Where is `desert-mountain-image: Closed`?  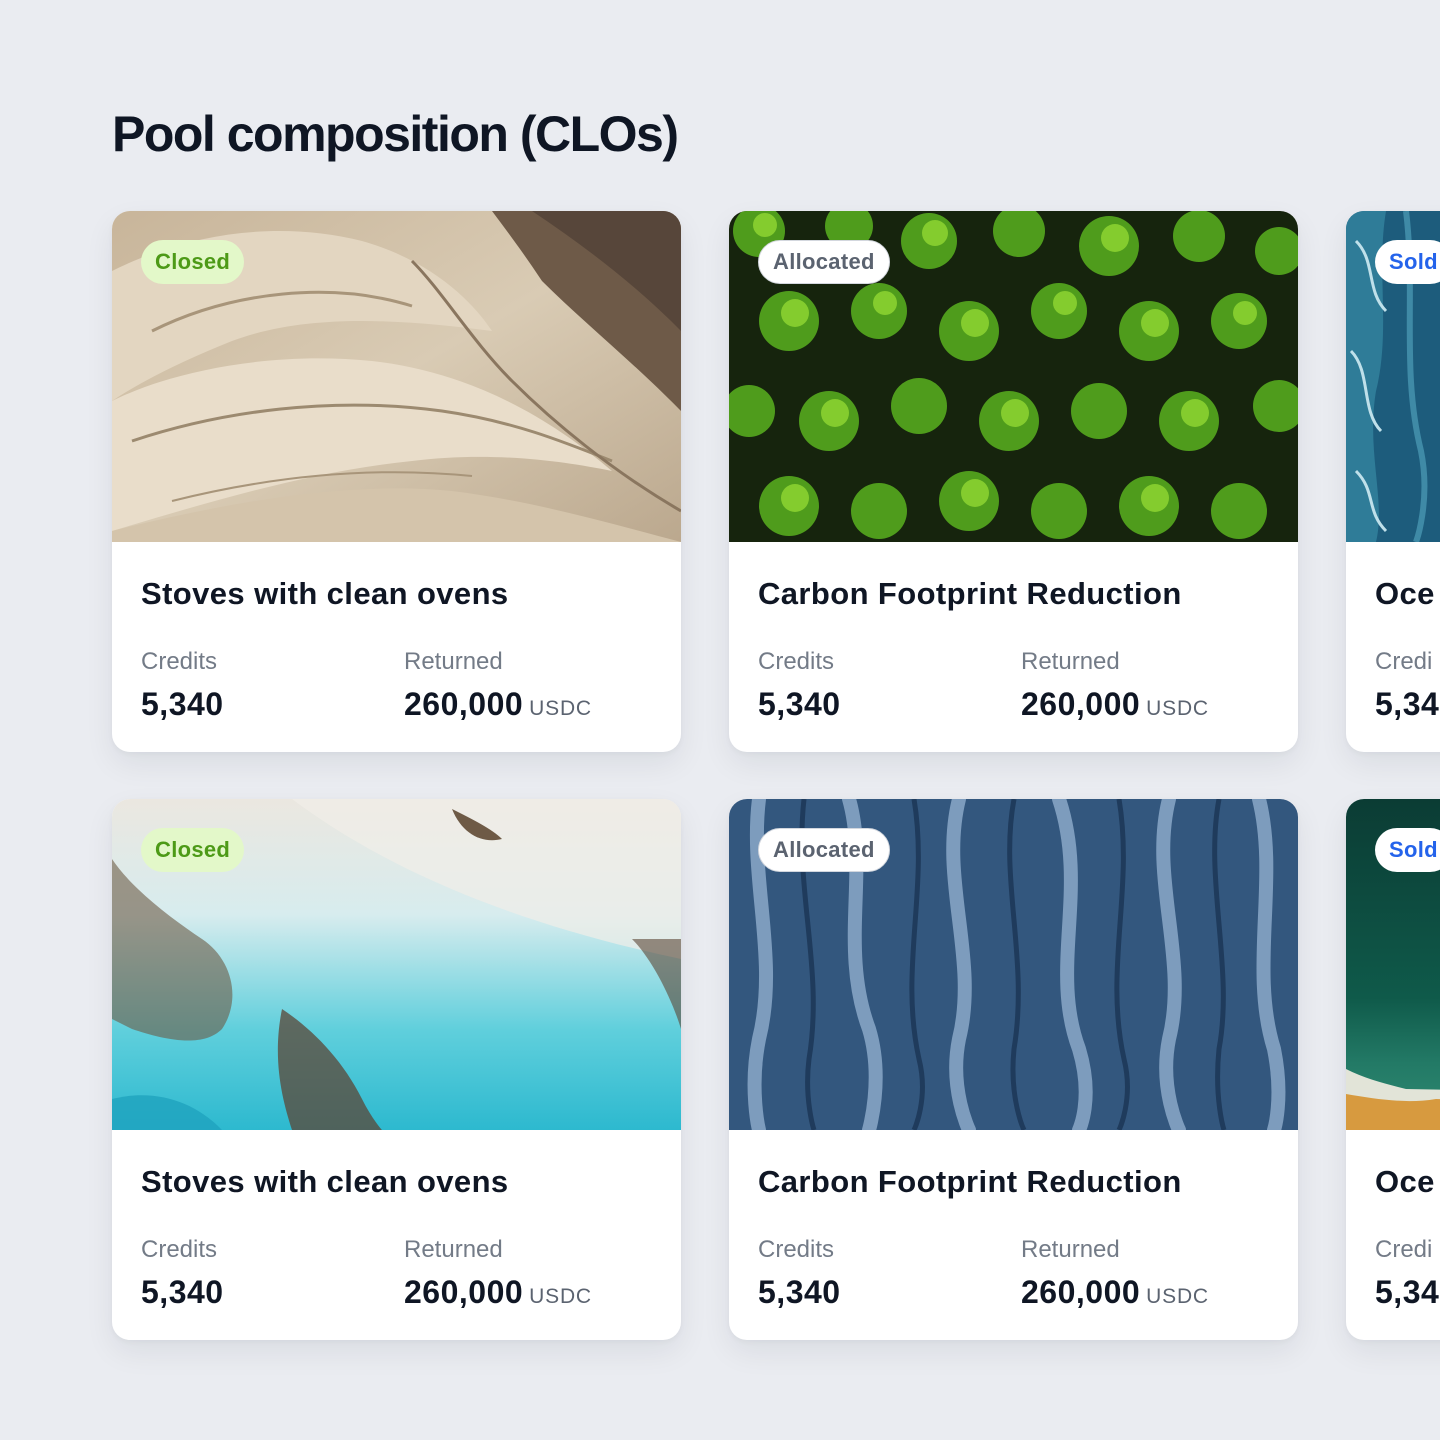 desert-mountain-image: Closed is located at coordinates (396, 376).